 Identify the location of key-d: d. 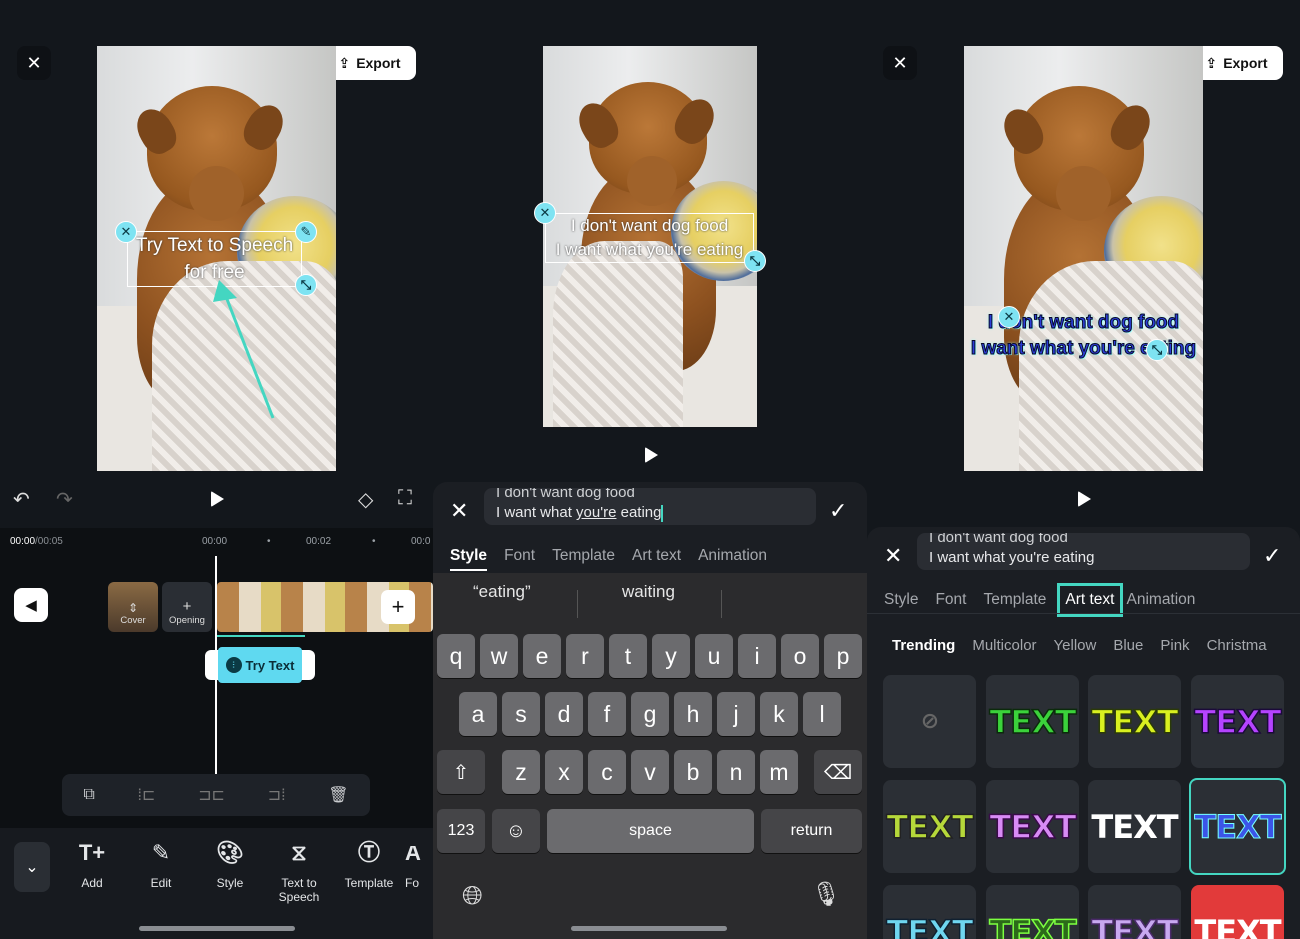
(564, 714).